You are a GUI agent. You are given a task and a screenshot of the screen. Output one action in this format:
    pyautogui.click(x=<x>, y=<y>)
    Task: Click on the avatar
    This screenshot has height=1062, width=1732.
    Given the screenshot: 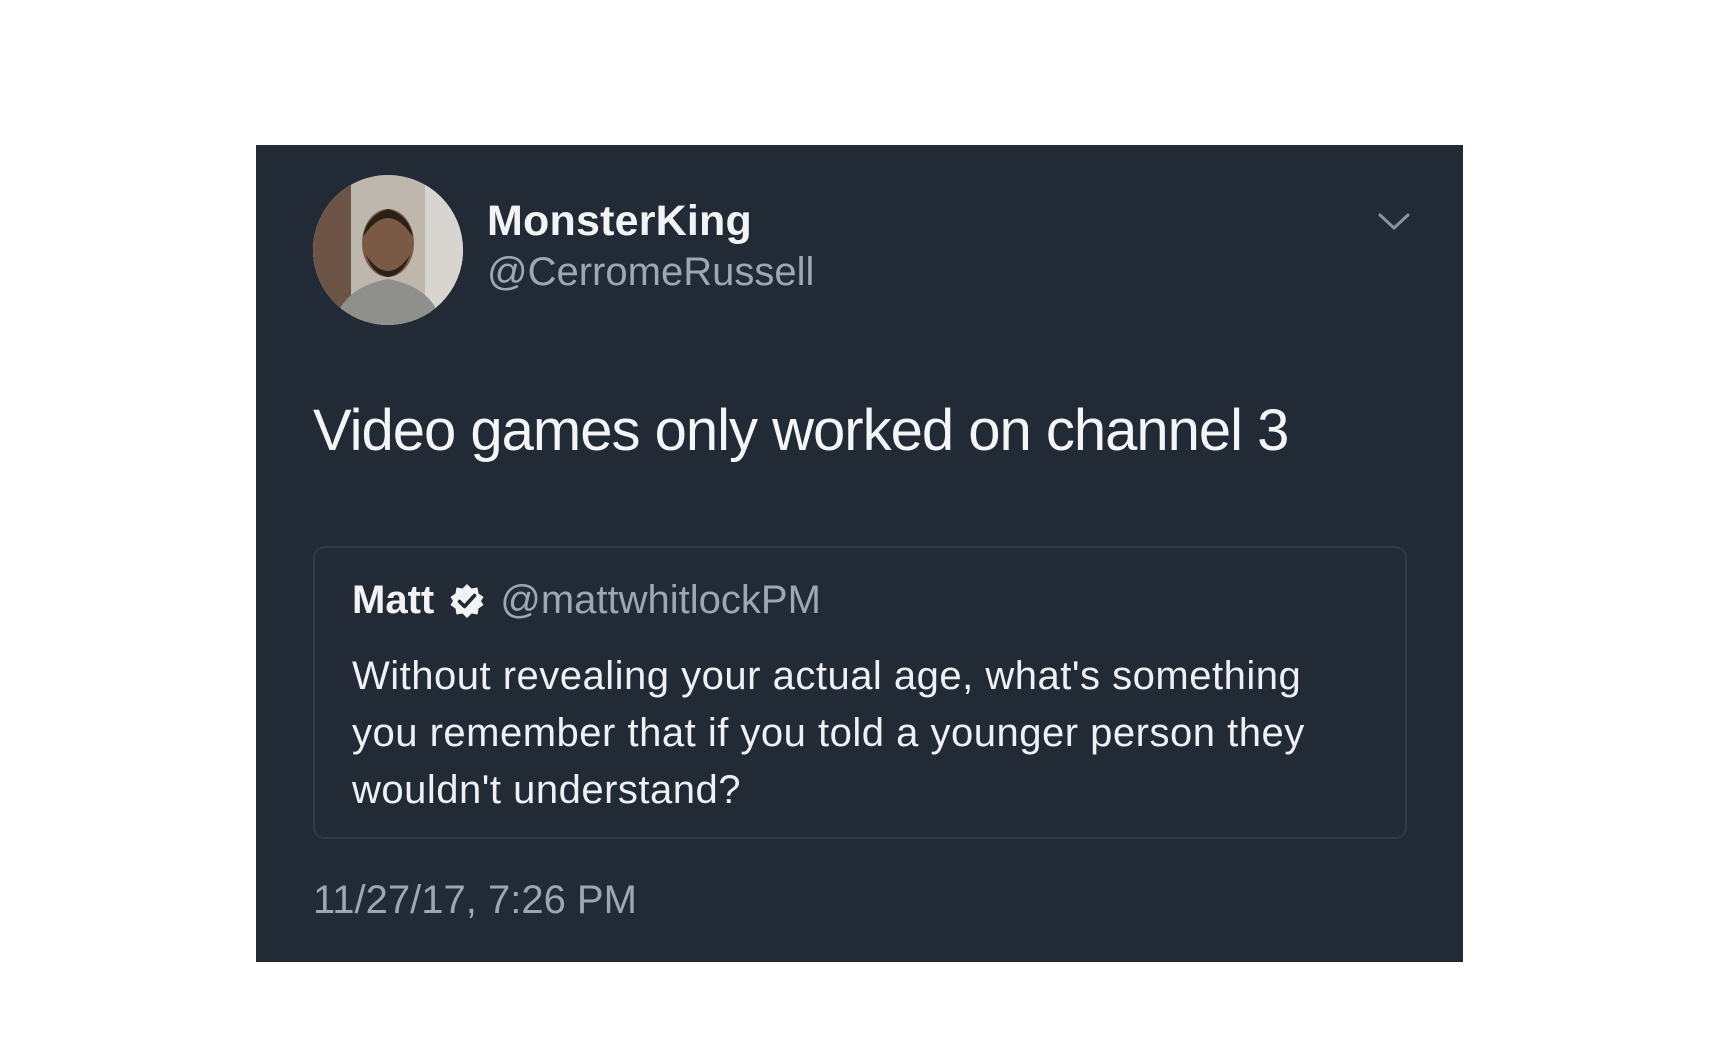 What is the action you would take?
    pyautogui.click(x=388, y=250)
    